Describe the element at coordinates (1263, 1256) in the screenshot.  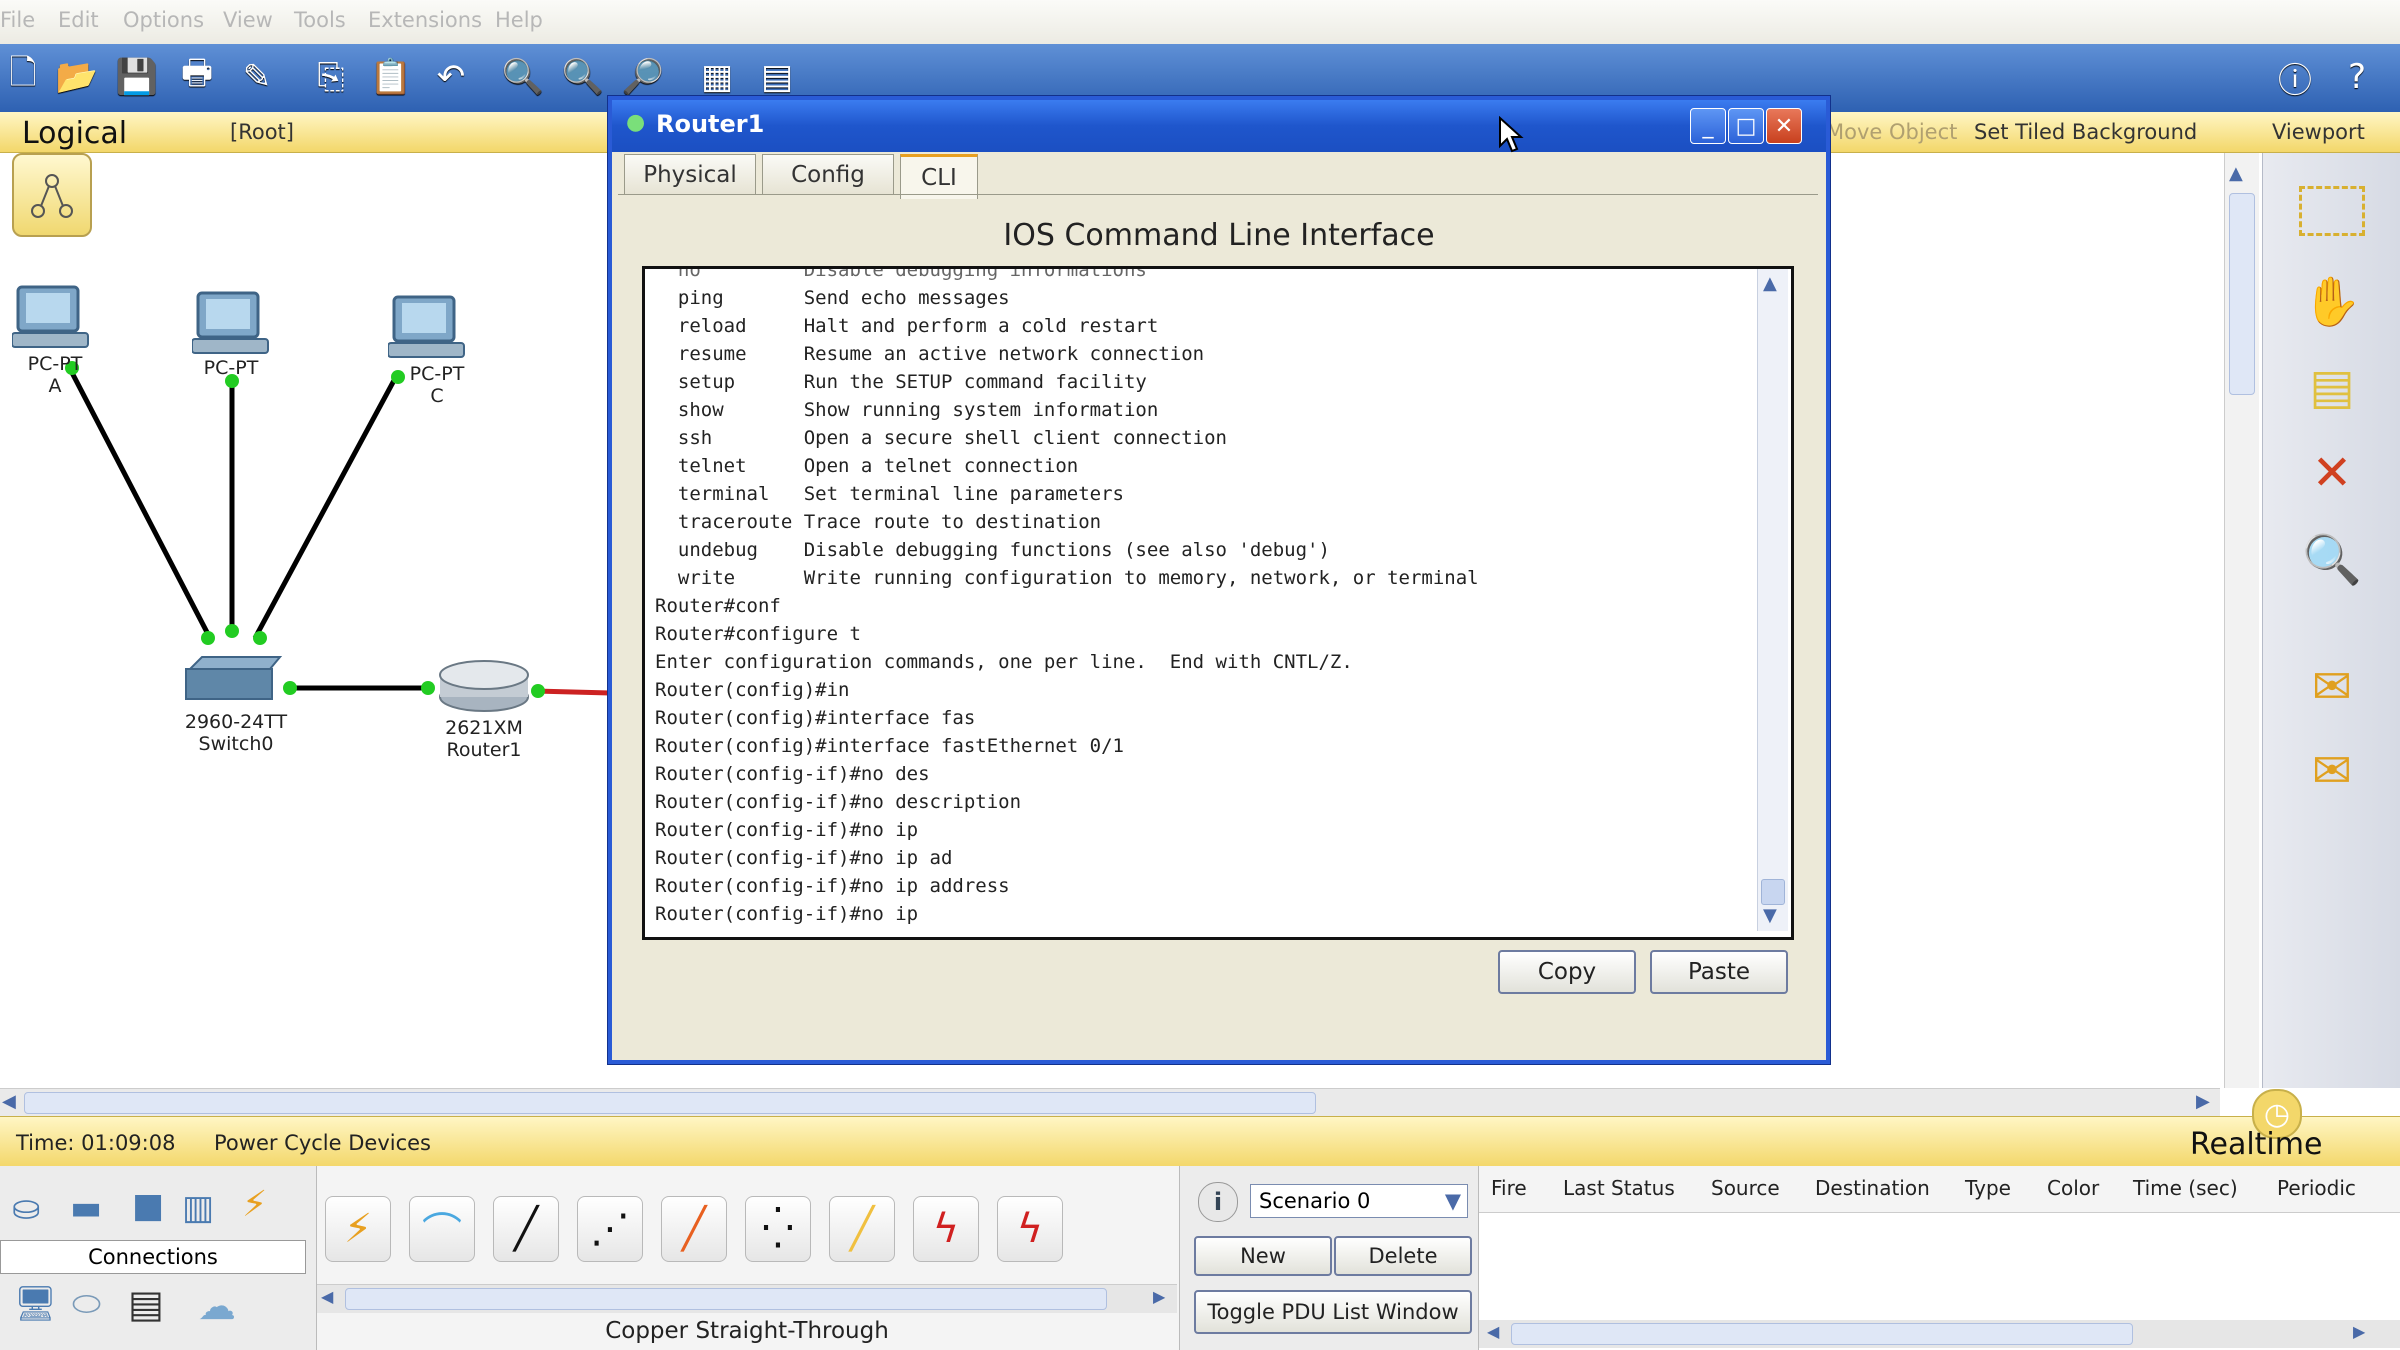
I see `new-scenario-button: New` at that location.